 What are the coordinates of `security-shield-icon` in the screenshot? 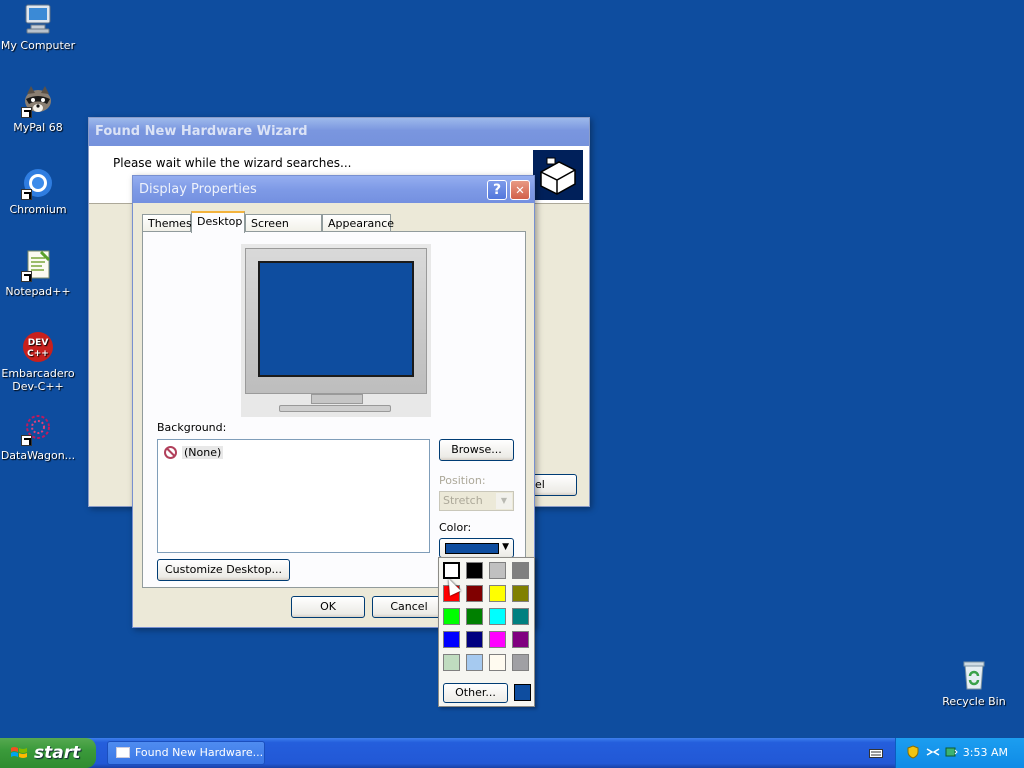 It's located at (913, 752).